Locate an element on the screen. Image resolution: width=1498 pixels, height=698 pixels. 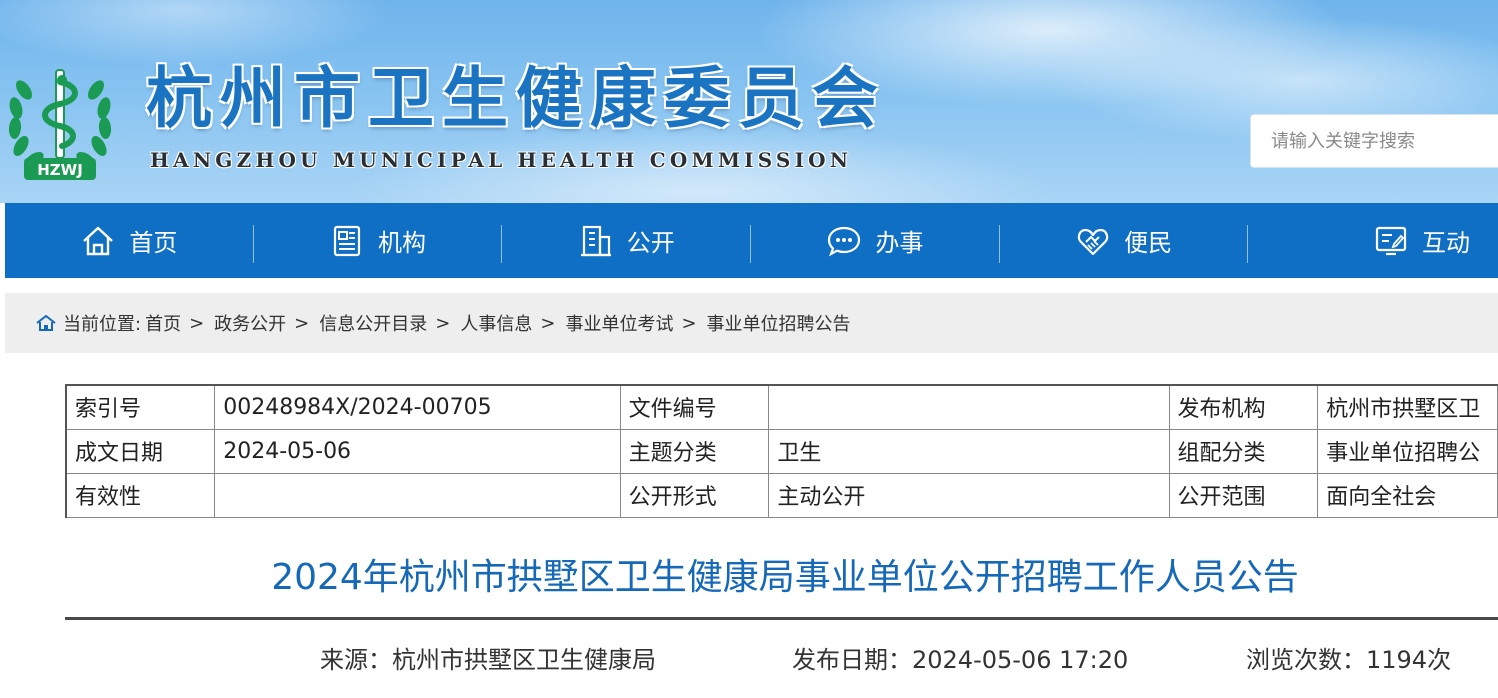
nav-item-convenience: 便民 is located at coordinates (1124, 240).